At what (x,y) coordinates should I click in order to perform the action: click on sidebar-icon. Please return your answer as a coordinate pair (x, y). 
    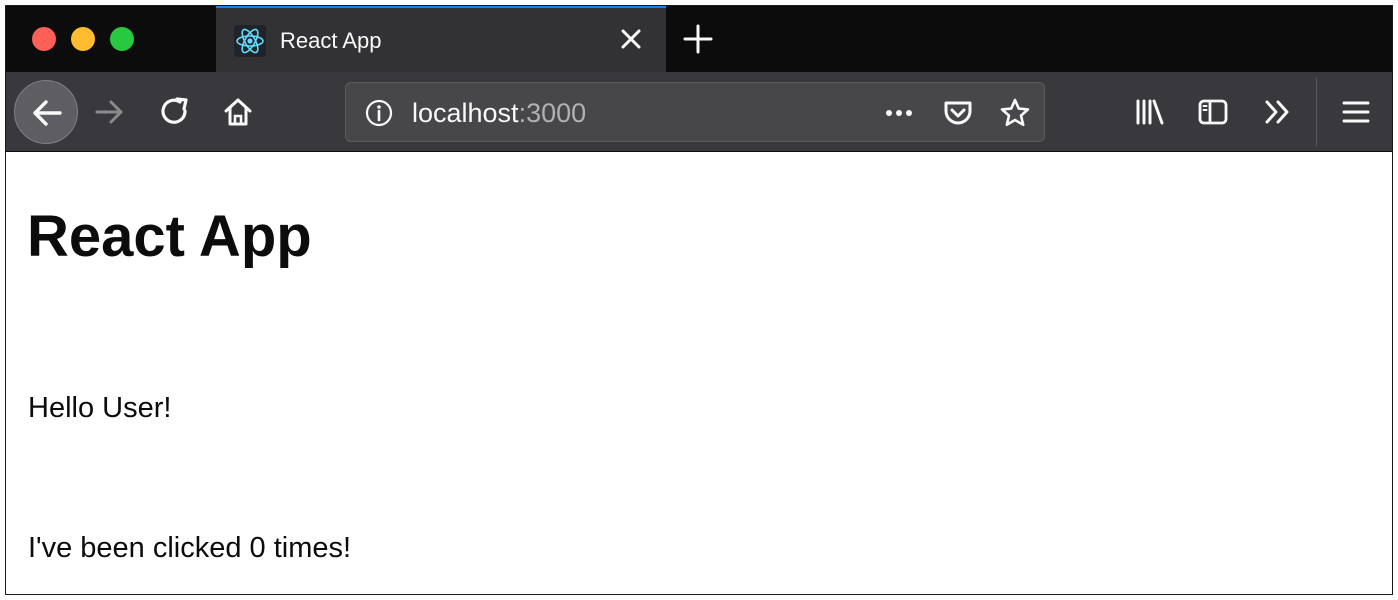
    Looking at the image, I should click on (1213, 112).